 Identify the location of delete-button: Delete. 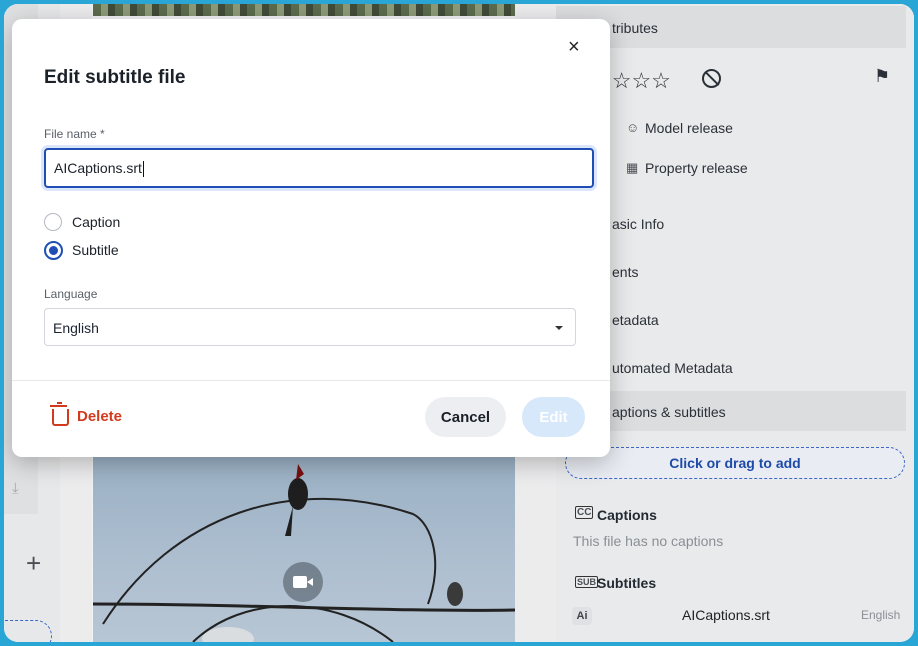
(86, 414).